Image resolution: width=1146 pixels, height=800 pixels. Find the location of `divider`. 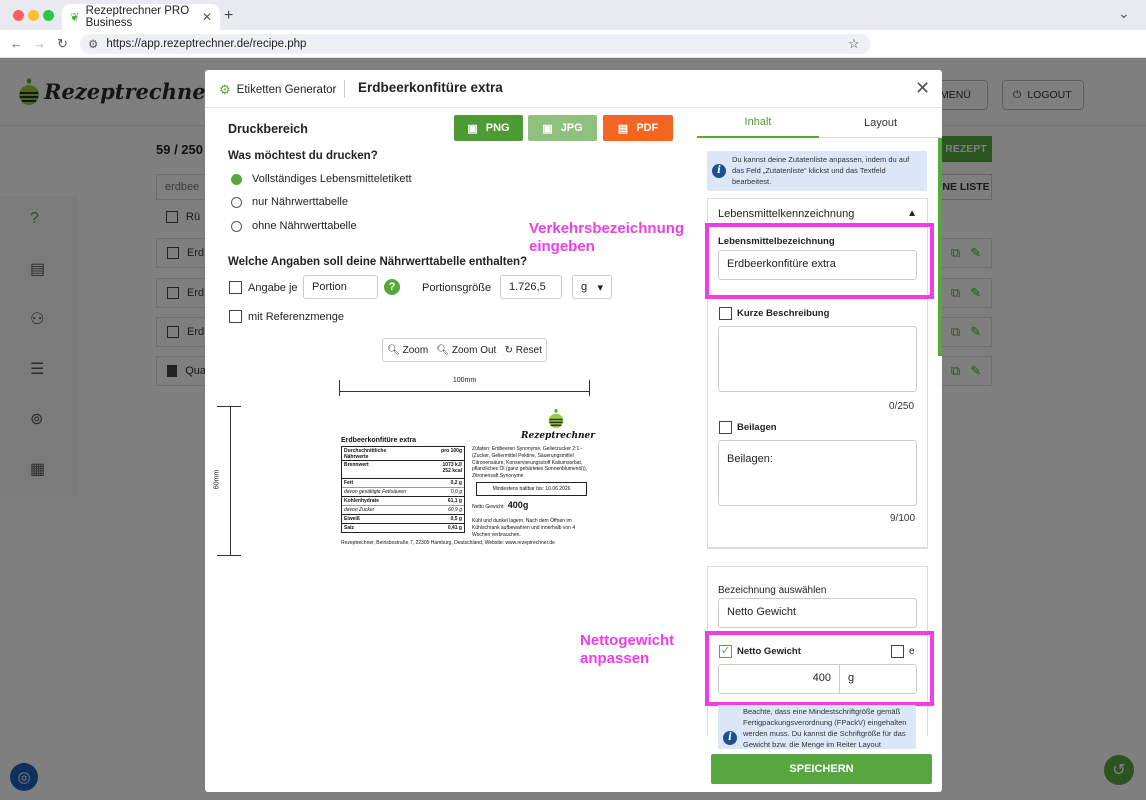

divider is located at coordinates (817, 548).